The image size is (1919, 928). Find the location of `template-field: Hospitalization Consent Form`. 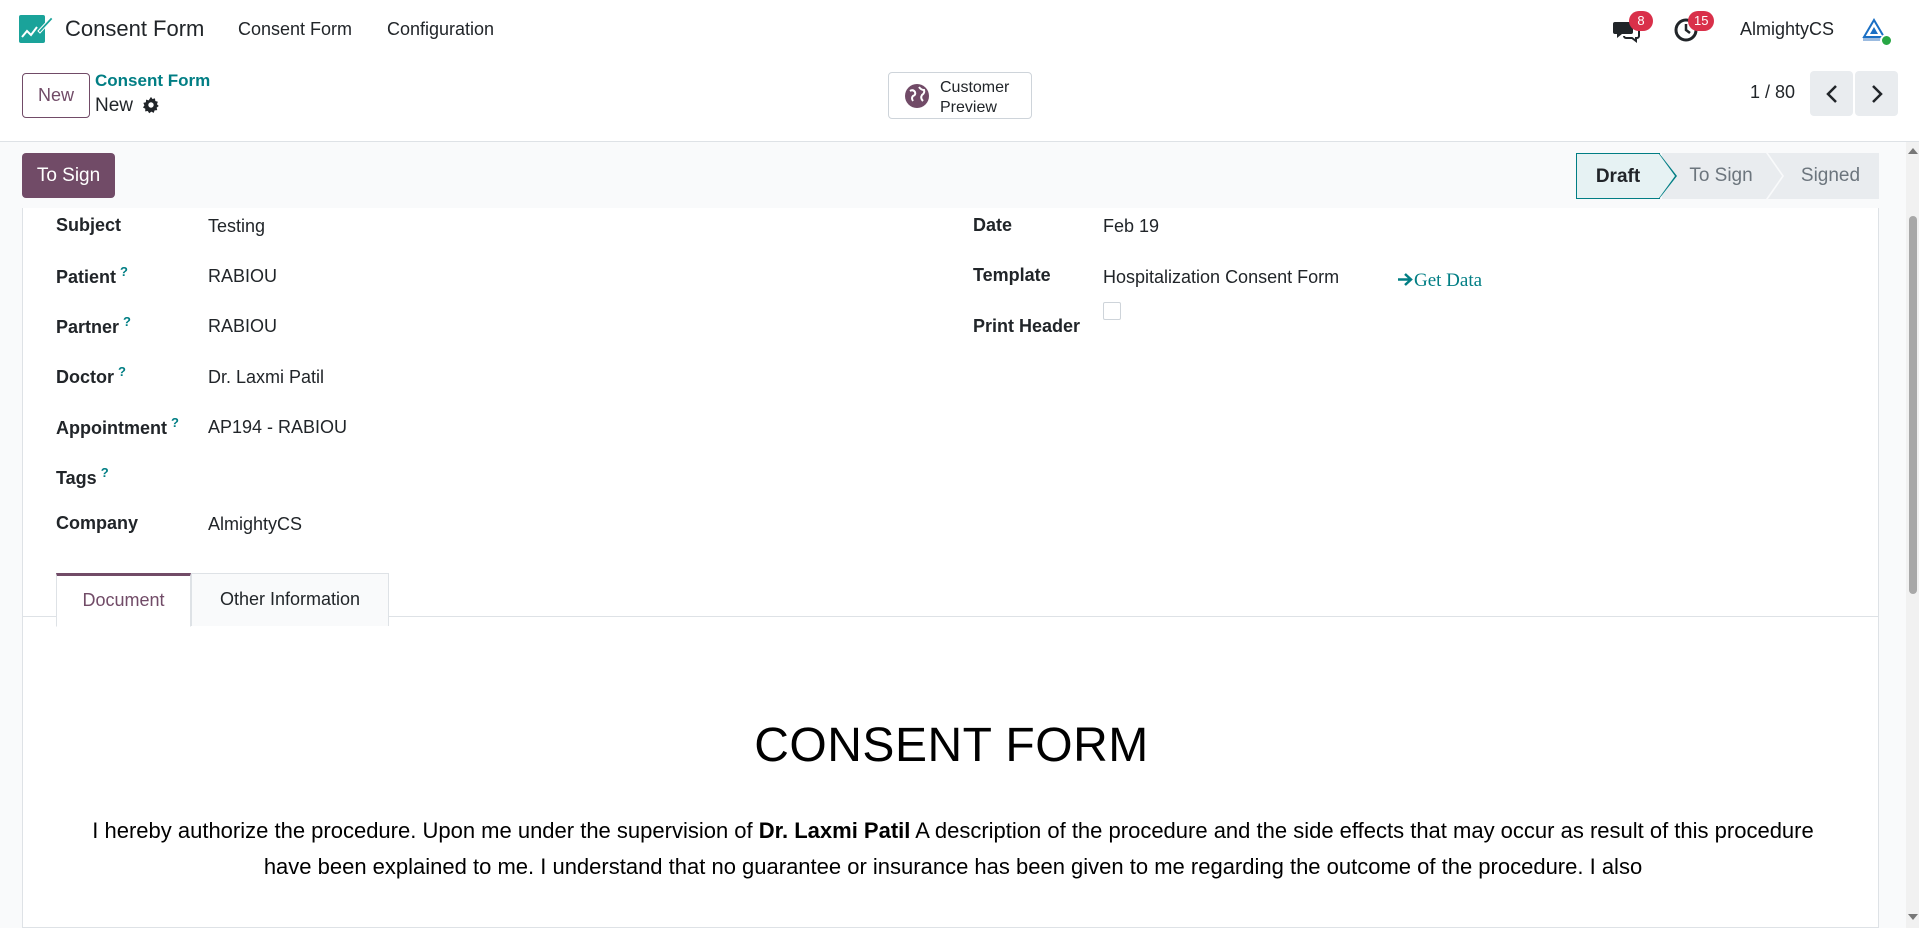

template-field: Hospitalization Consent Form is located at coordinates (1221, 277).